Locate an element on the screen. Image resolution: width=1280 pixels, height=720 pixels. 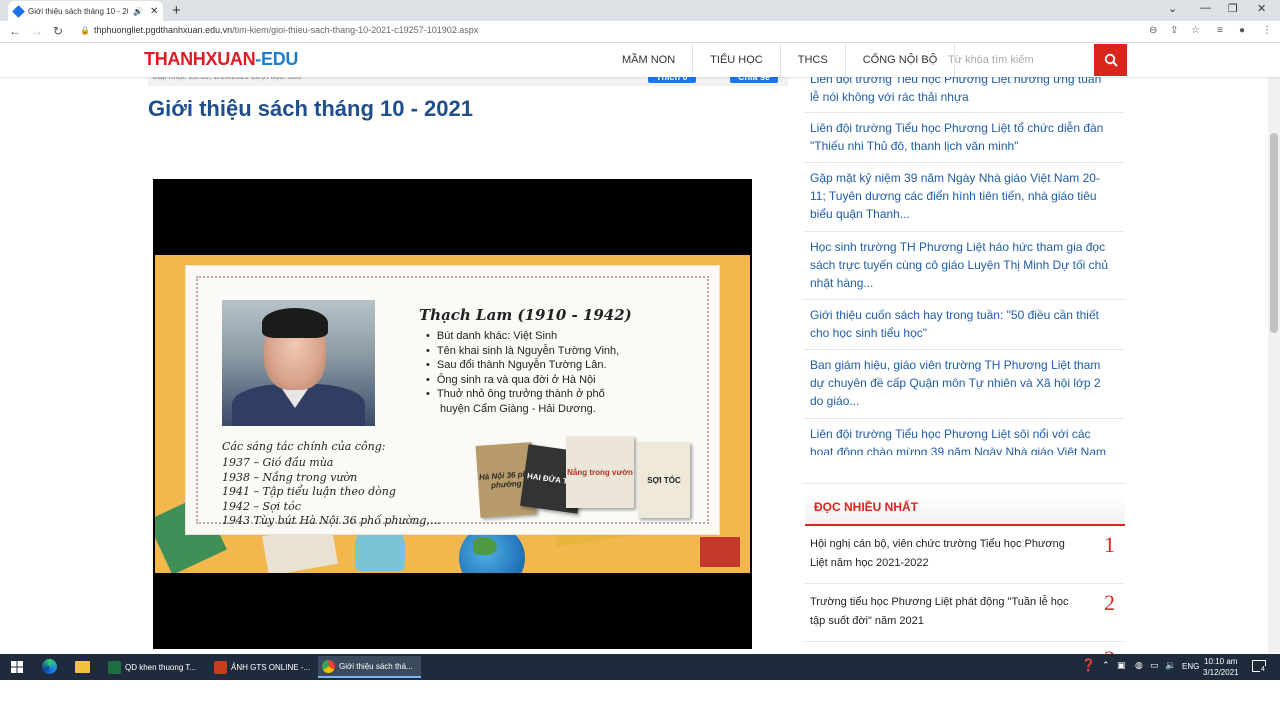
help-icon: ❓ is located at coordinates (1088, 665).